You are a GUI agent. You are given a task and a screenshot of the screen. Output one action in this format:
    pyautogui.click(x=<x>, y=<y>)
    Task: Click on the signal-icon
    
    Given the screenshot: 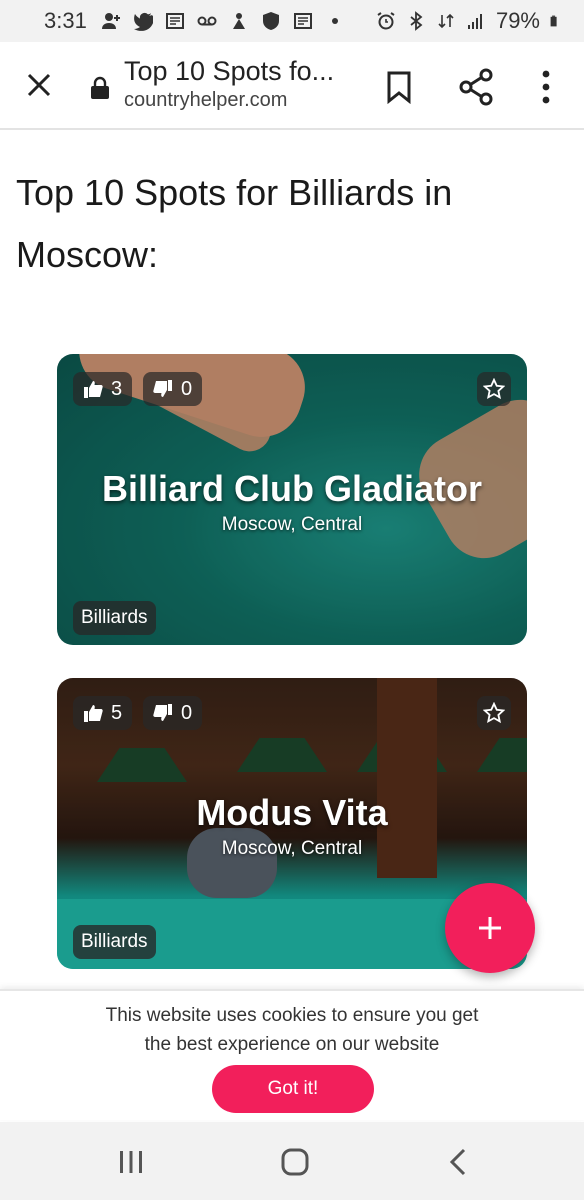 What is the action you would take?
    pyautogui.click(x=474, y=21)
    